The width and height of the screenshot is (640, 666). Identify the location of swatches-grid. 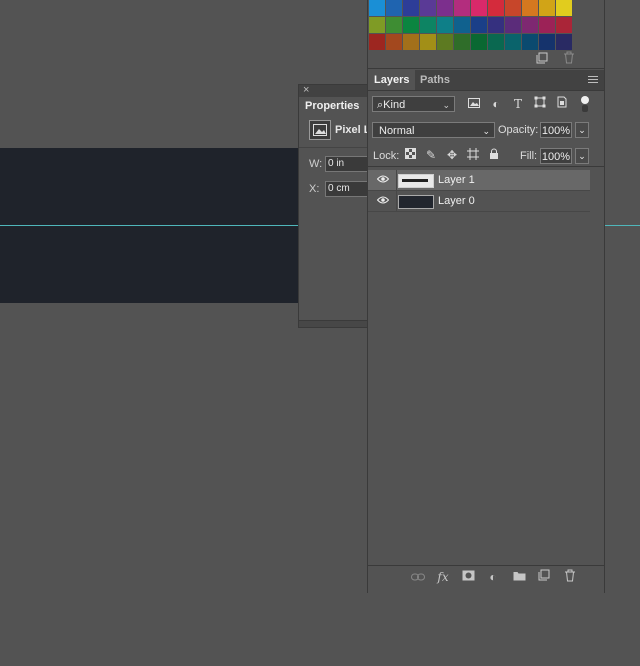
(470, 25).